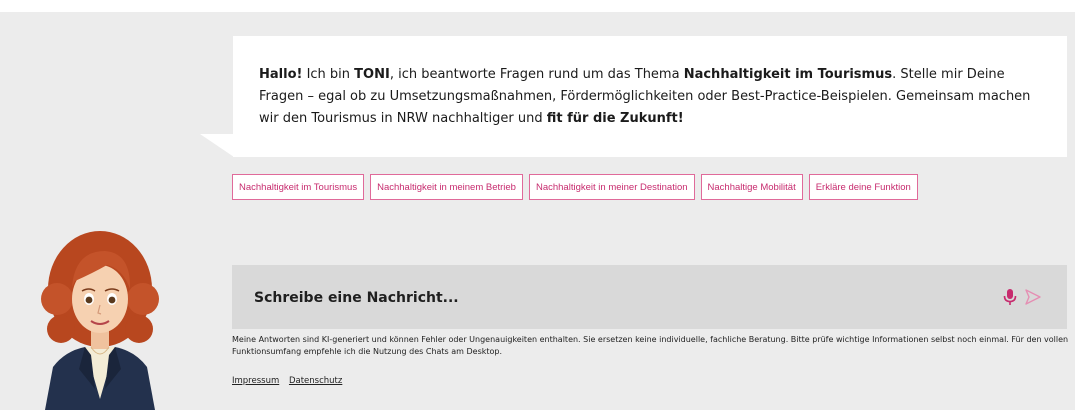  What do you see at coordinates (751, 187) in the screenshot?
I see `chip-nachhaltige-mobilitaet: Nachhaltige Mobilität` at bounding box center [751, 187].